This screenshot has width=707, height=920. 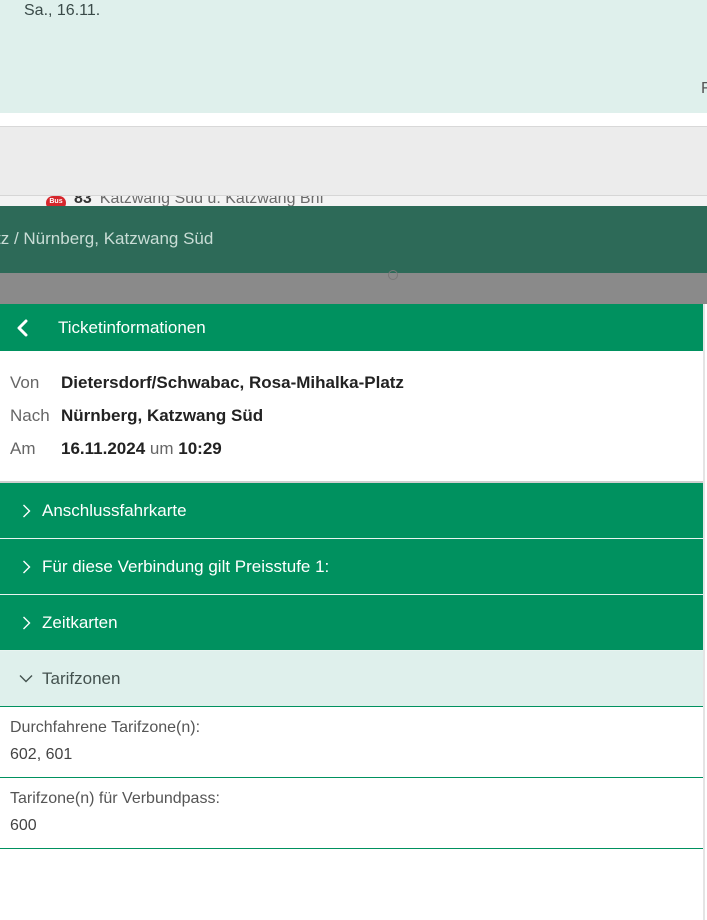 I want to click on time-connector: um, so click(x=161, y=448).